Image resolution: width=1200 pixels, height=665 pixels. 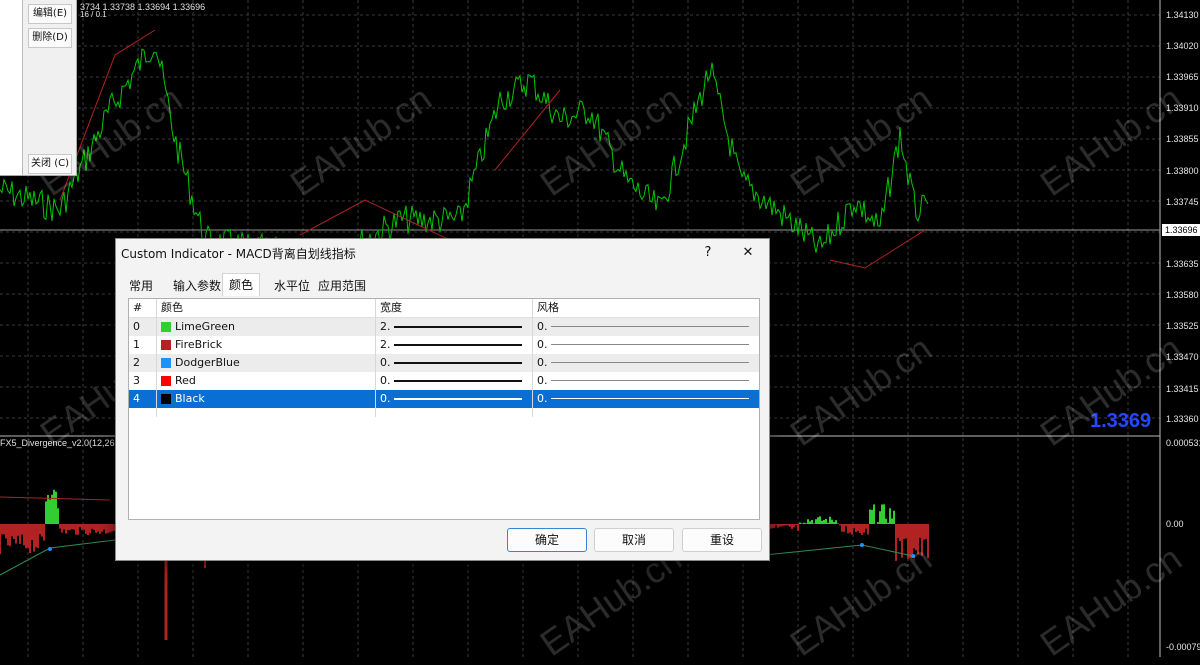 What do you see at coordinates (1121, 421) in the screenshot?
I see `big-price-readout: 1.3369` at bounding box center [1121, 421].